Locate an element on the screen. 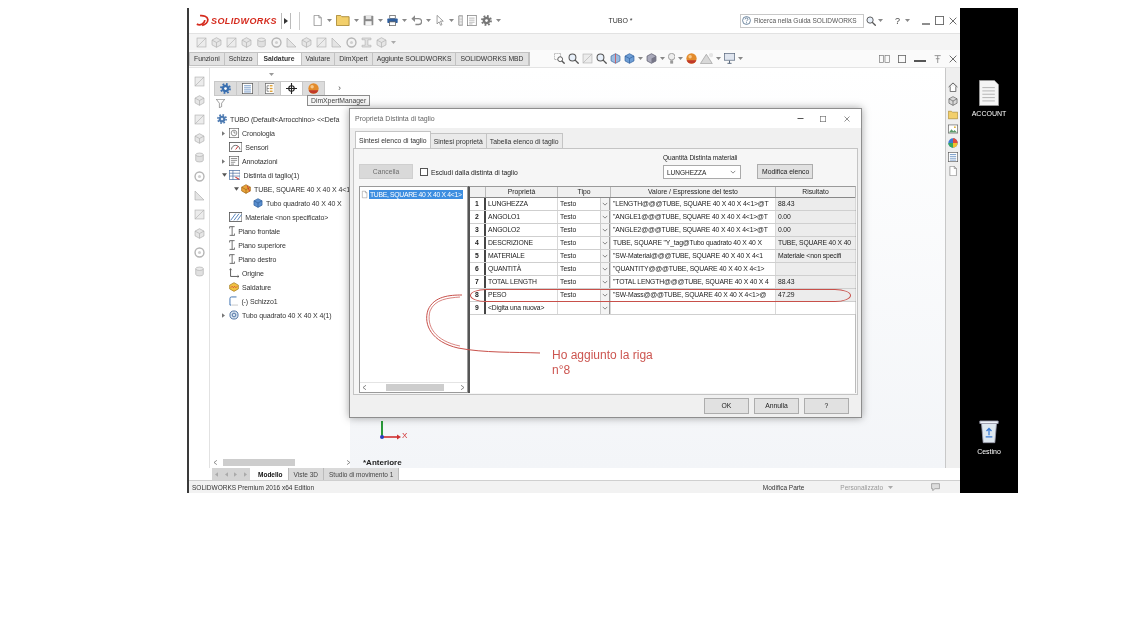 Image resolution: width=1139 pixels, height=640 pixels. crosshair-icon is located at coordinates (291, 88).